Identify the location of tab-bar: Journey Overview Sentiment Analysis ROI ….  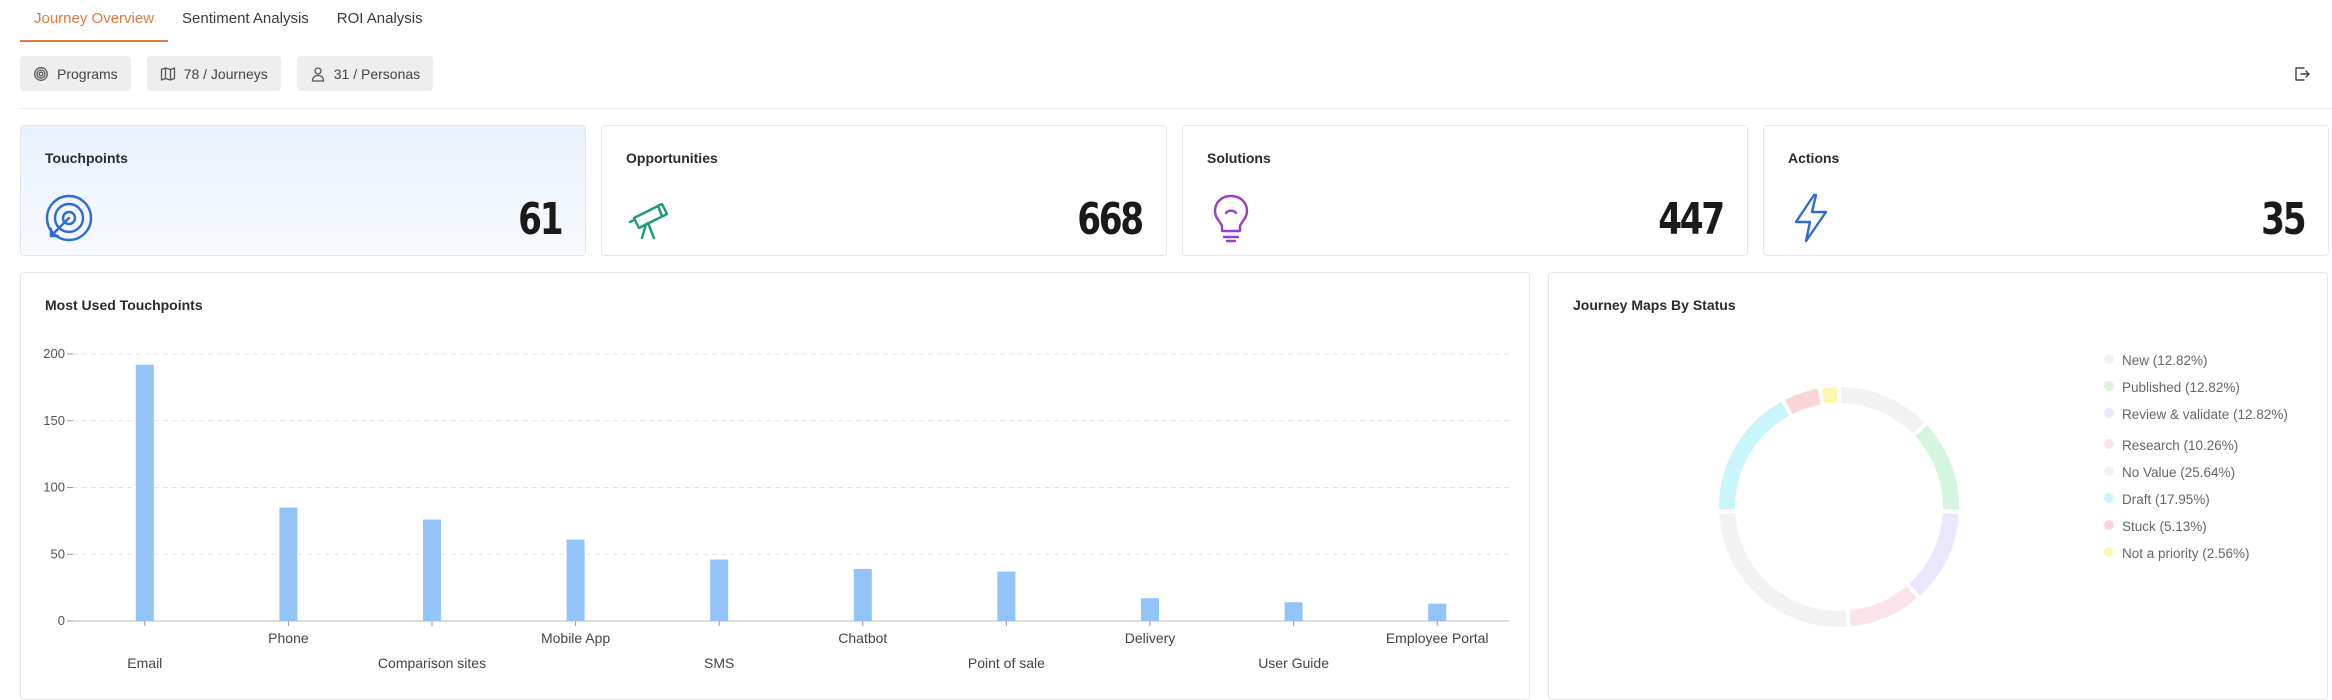
(228, 21).